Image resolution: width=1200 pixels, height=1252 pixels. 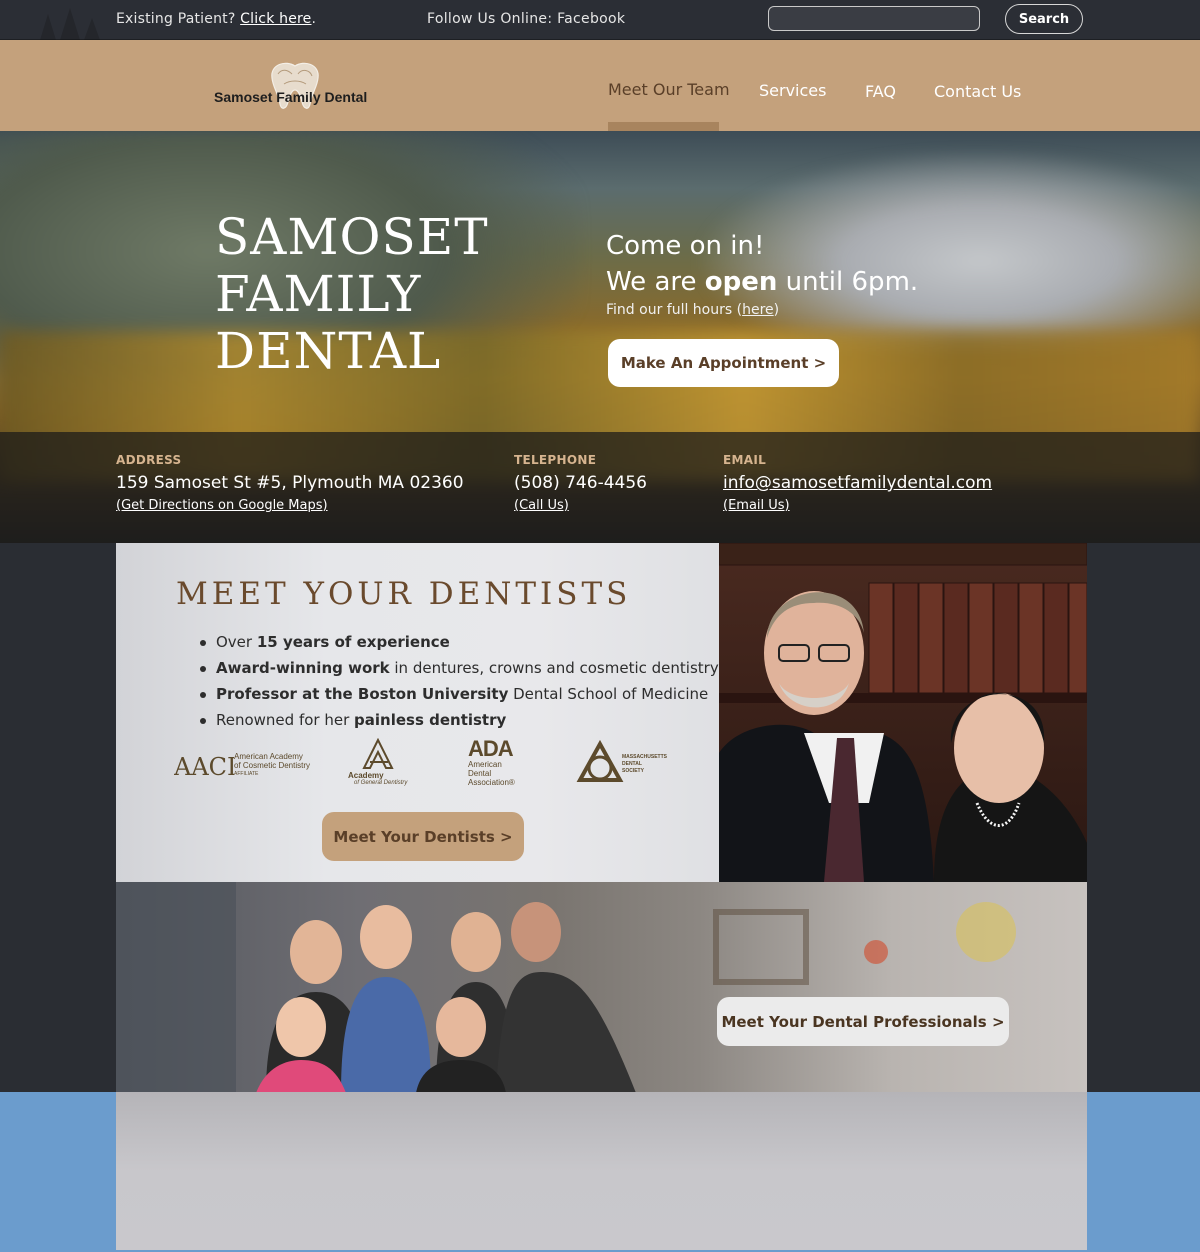 I want to click on agd-text: of General Dentistry, so click(x=381, y=783).